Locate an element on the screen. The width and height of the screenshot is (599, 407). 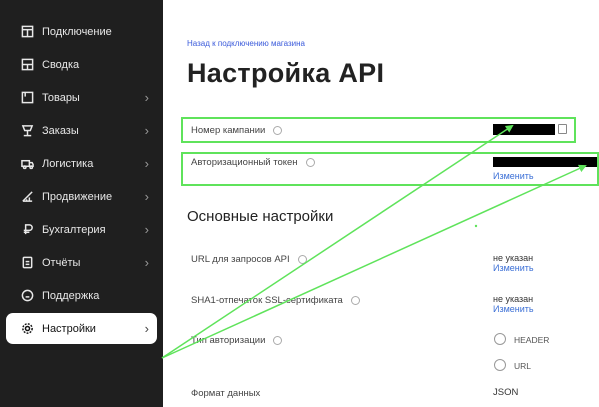
sidebar-item-label: Логистика is located at coordinates (68, 163).